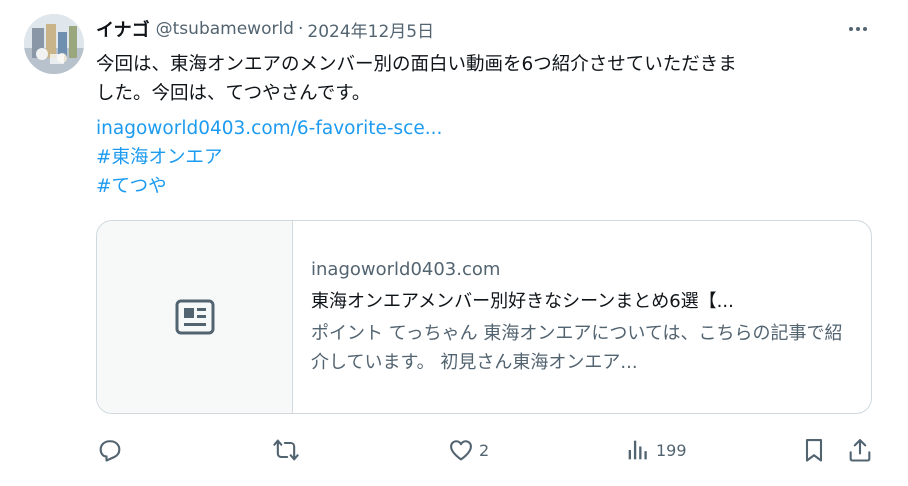 Image resolution: width=908 pixels, height=486 pixels. What do you see at coordinates (370, 29) in the screenshot?
I see `tweet-date: 2024年12月5日` at bounding box center [370, 29].